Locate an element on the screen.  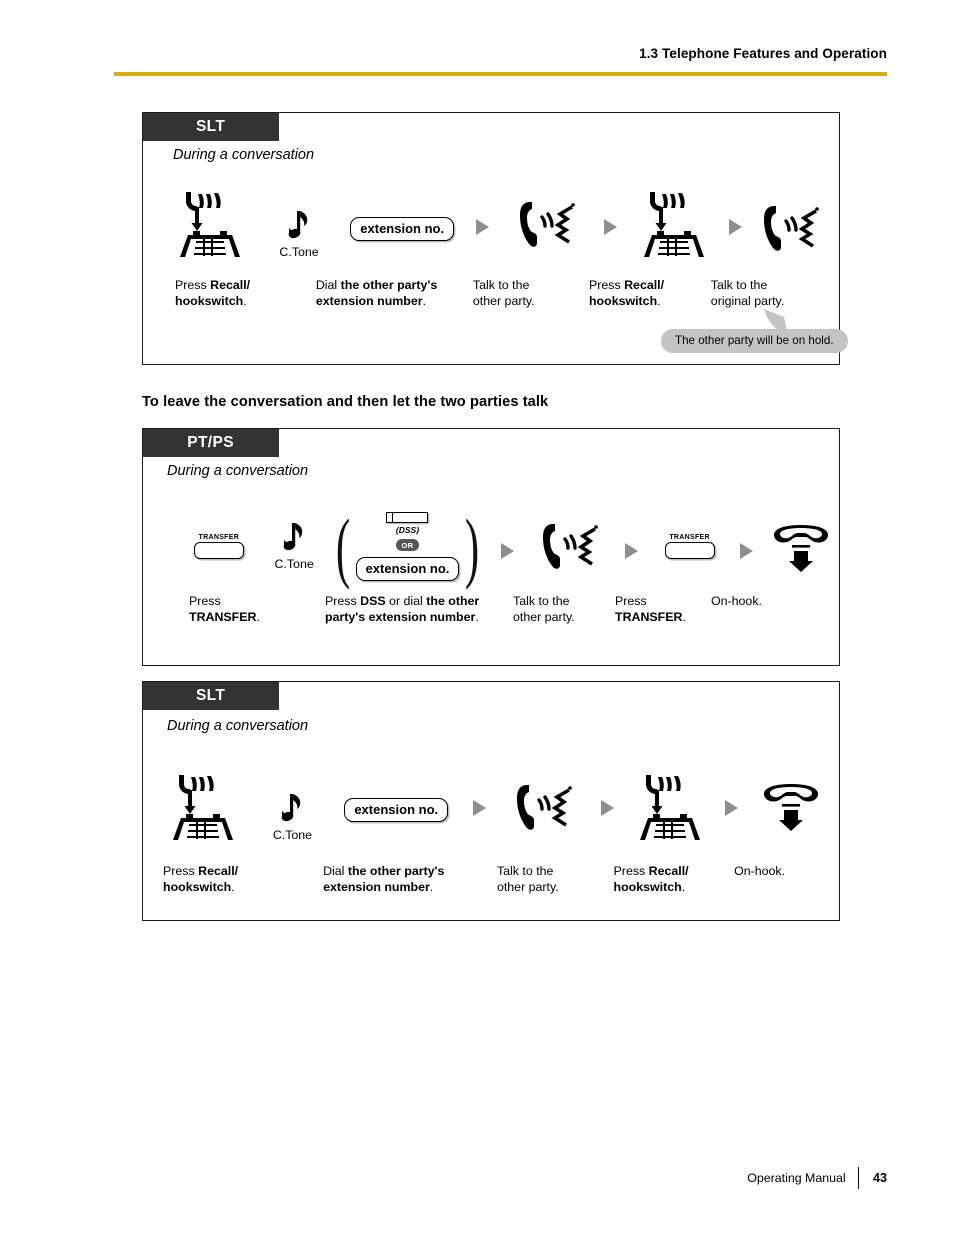
caption-line-1: On-hook. is located at coordinates (760, 871).